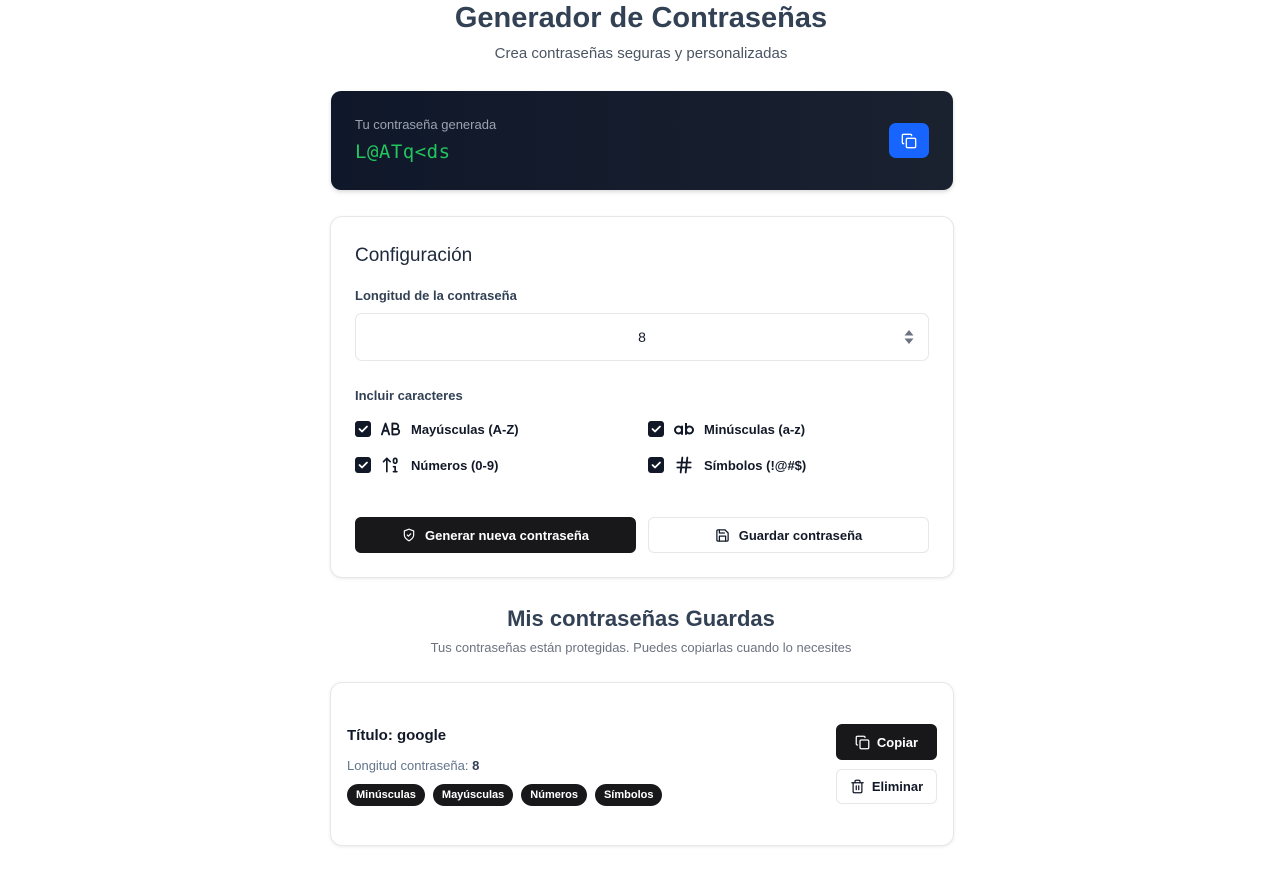 The width and height of the screenshot is (1282, 895). What do you see at coordinates (403, 152) in the screenshot?
I see `generated-password-value: L@ATq<ds` at bounding box center [403, 152].